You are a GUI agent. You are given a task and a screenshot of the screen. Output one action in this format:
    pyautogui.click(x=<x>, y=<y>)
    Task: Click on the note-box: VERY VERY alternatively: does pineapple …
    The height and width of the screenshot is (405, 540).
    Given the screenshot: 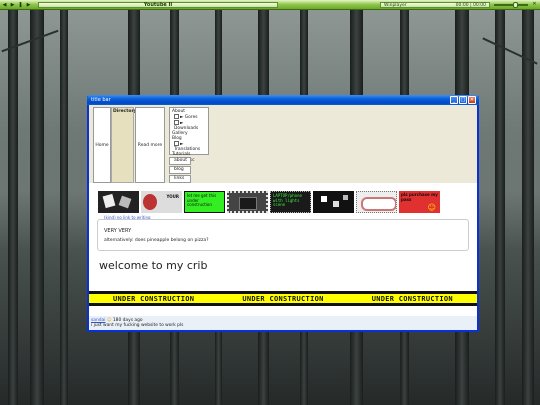 What is the action you would take?
    pyautogui.click(x=283, y=235)
    